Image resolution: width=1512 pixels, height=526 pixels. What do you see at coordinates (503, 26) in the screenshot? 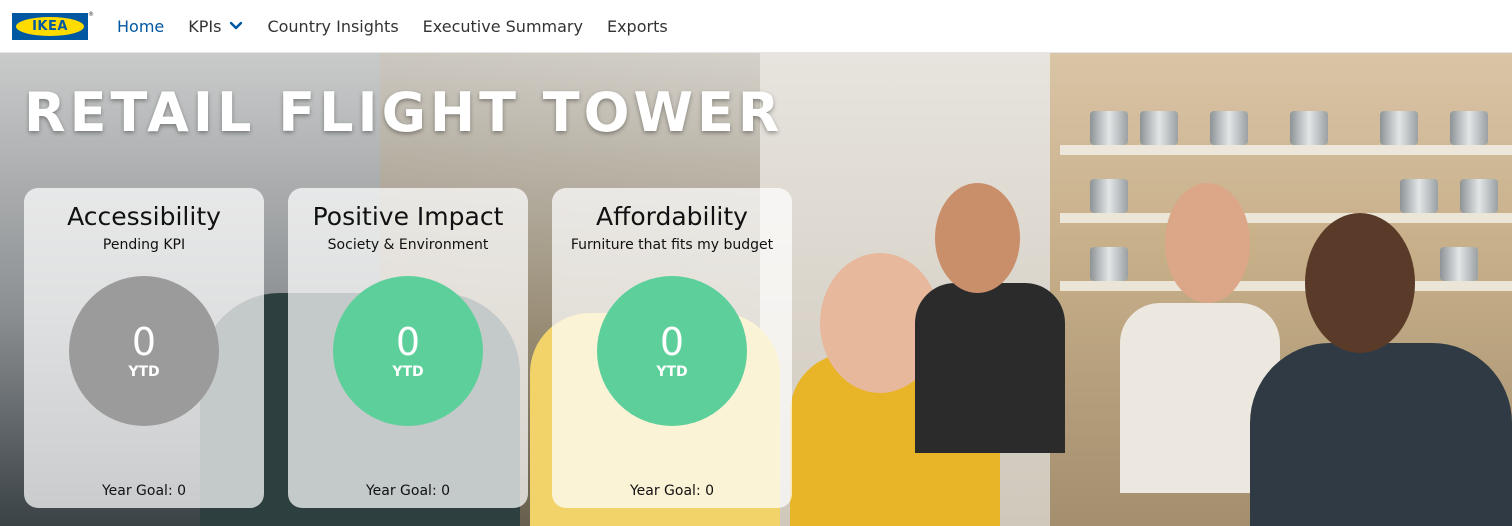
I see `nav-item-executive-summary: Executive Summary` at bounding box center [503, 26].